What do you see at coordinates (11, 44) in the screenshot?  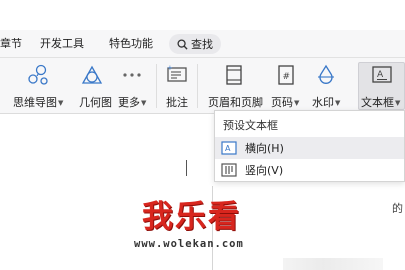 I see `menu-chapter: 章节` at bounding box center [11, 44].